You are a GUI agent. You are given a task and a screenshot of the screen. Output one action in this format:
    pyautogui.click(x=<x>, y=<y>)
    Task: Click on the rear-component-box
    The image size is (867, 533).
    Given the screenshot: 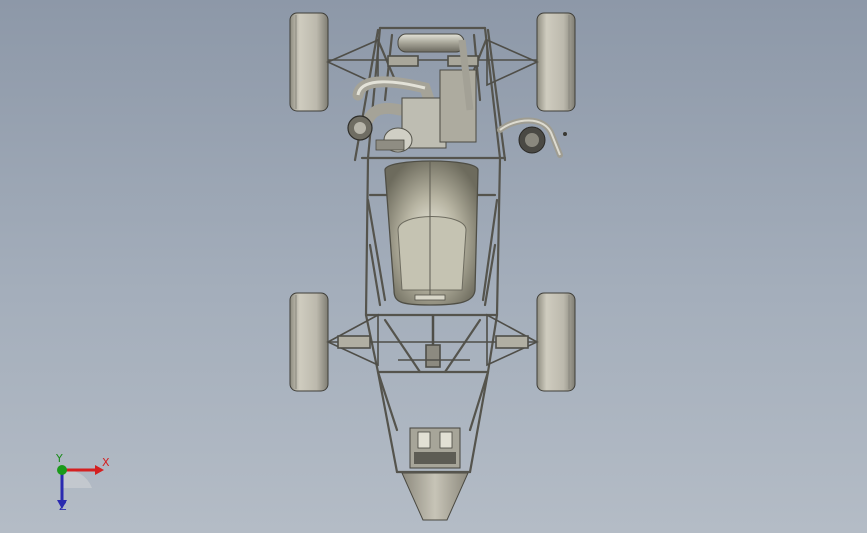 What is the action you would take?
    pyautogui.click(x=435, y=448)
    